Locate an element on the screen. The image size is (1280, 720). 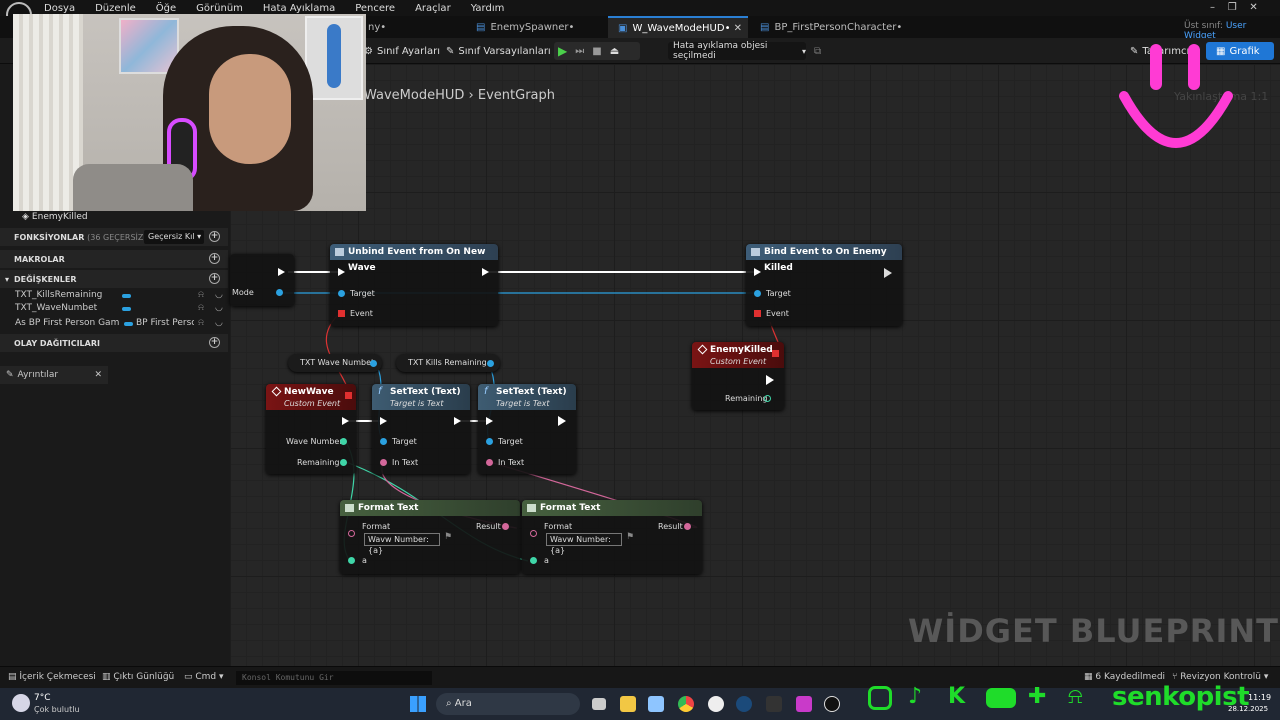
store-icon is located at coordinates (656, 704).